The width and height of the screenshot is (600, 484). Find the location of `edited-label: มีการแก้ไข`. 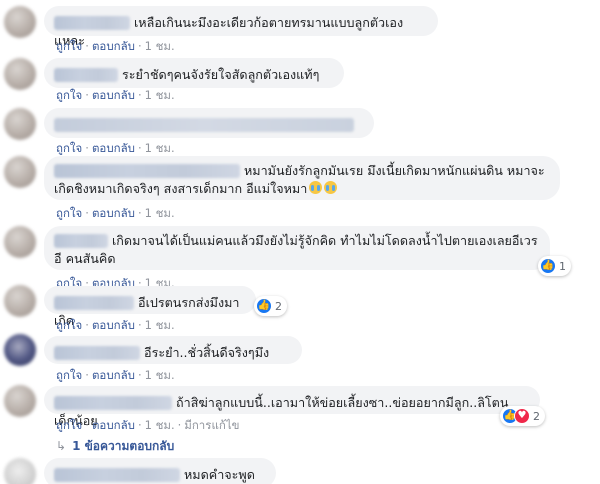

edited-label: มีการแก้ไข is located at coordinates (211, 425).